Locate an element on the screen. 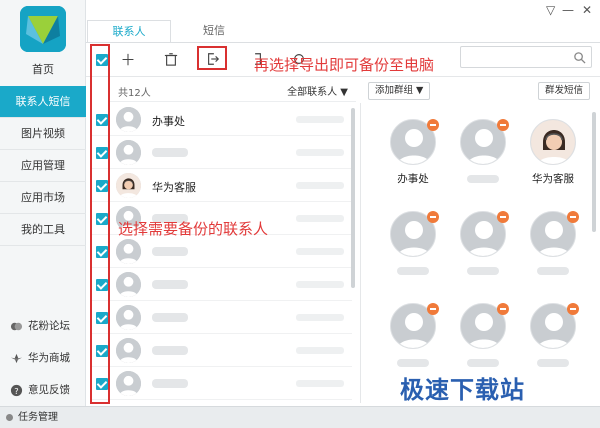 The height and width of the screenshot is (428, 600). highlight-export-button is located at coordinates (212, 58).